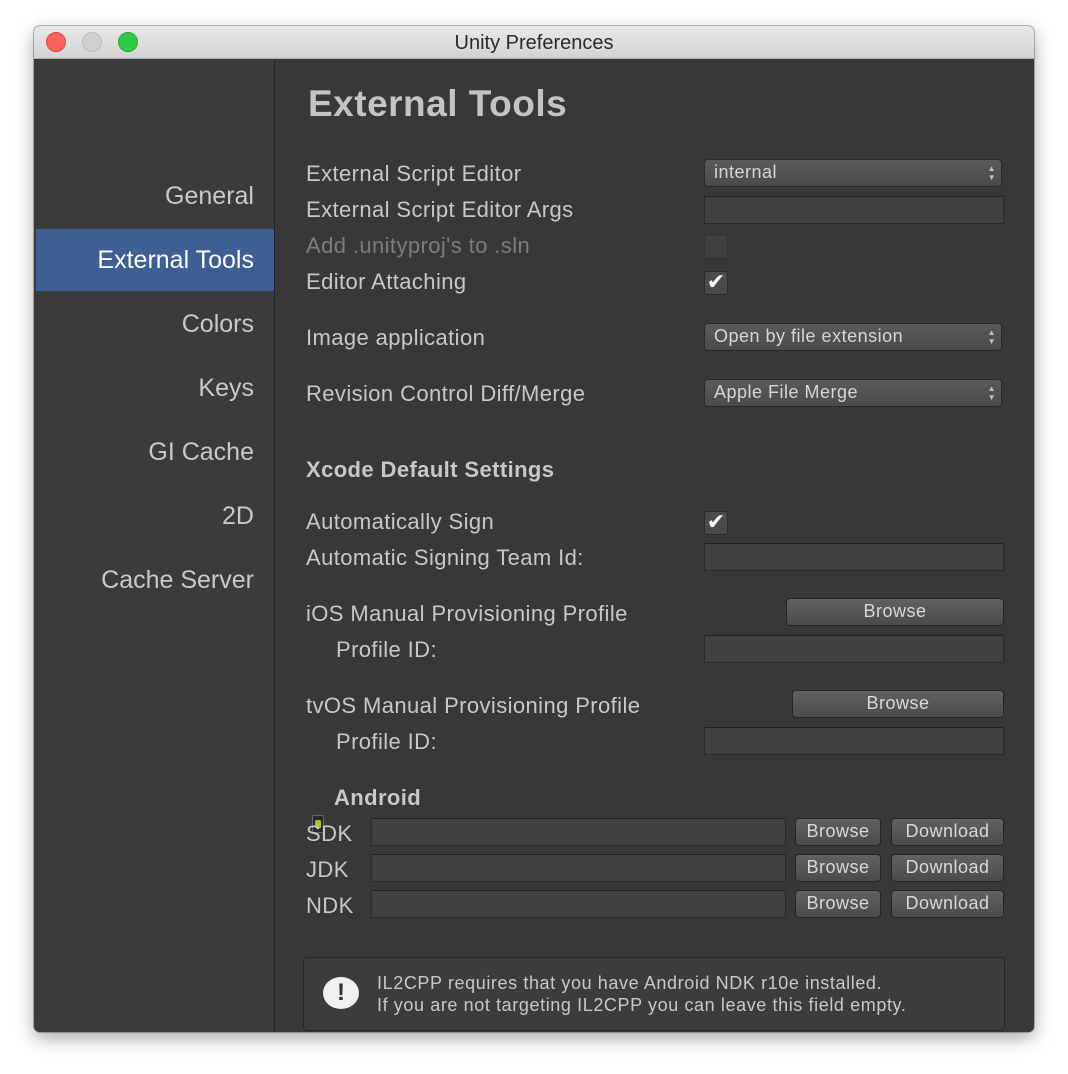 This screenshot has width=1068, height=1074. I want to click on revision-control-value: Apple File Merge, so click(786, 392).